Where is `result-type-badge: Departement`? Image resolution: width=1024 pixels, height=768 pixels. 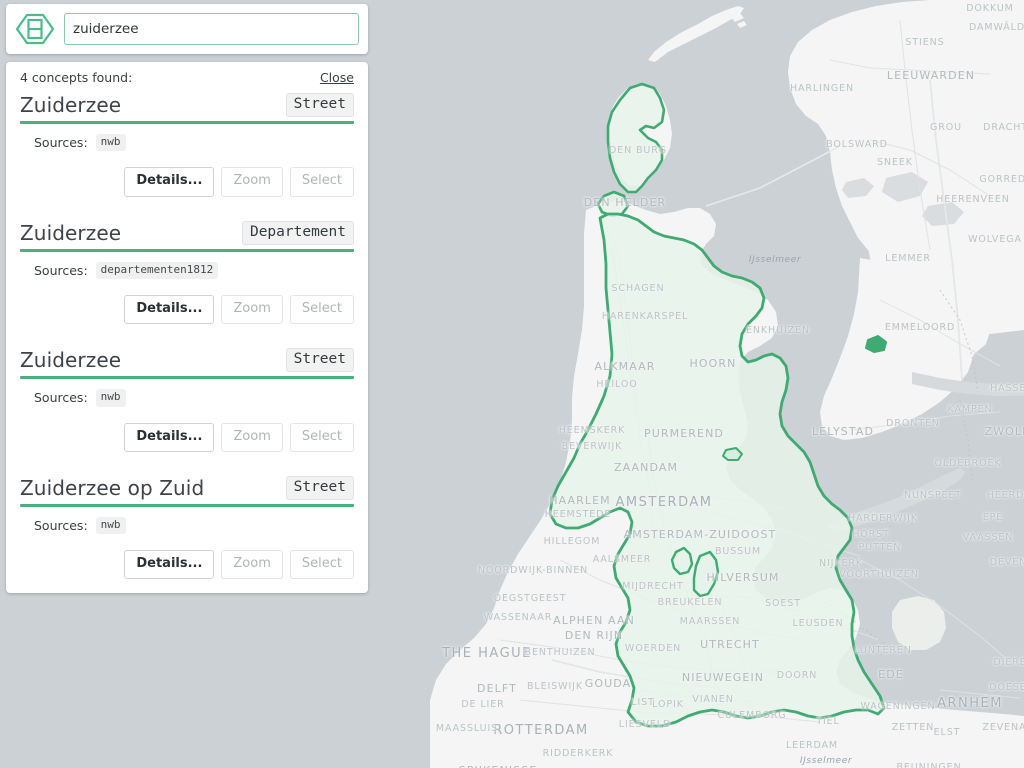 result-type-badge: Departement is located at coordinates (297, 232).